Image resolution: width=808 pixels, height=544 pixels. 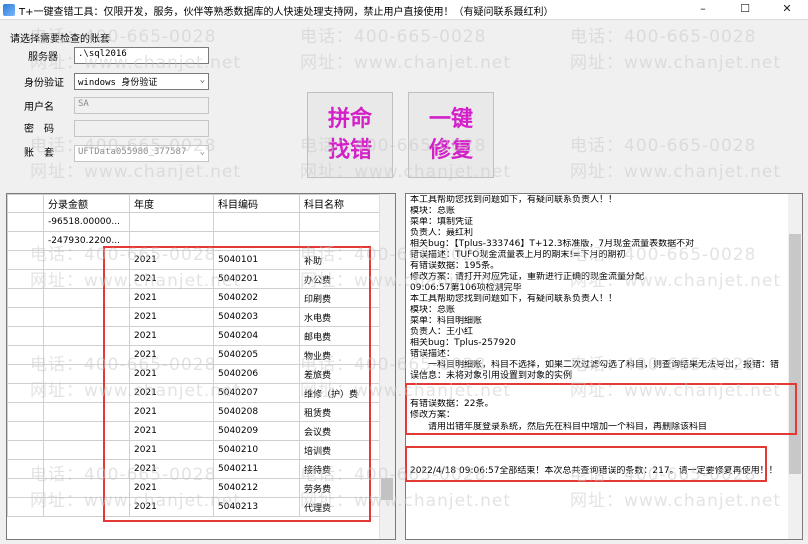 What do you see at coordinates (141, 153) in the screenshot?
I see `account-select: UFTData055980_377587 ⌄` at bounding box center [141, 153].